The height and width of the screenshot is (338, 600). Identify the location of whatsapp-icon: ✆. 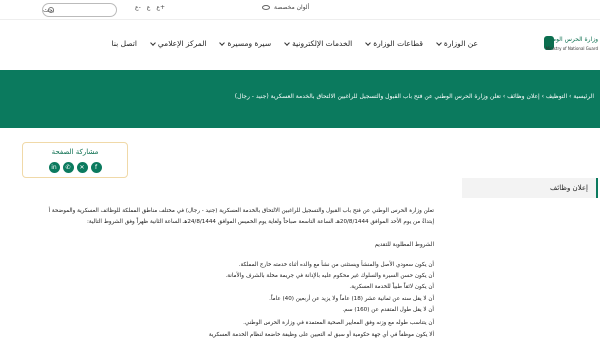
(68, 167).